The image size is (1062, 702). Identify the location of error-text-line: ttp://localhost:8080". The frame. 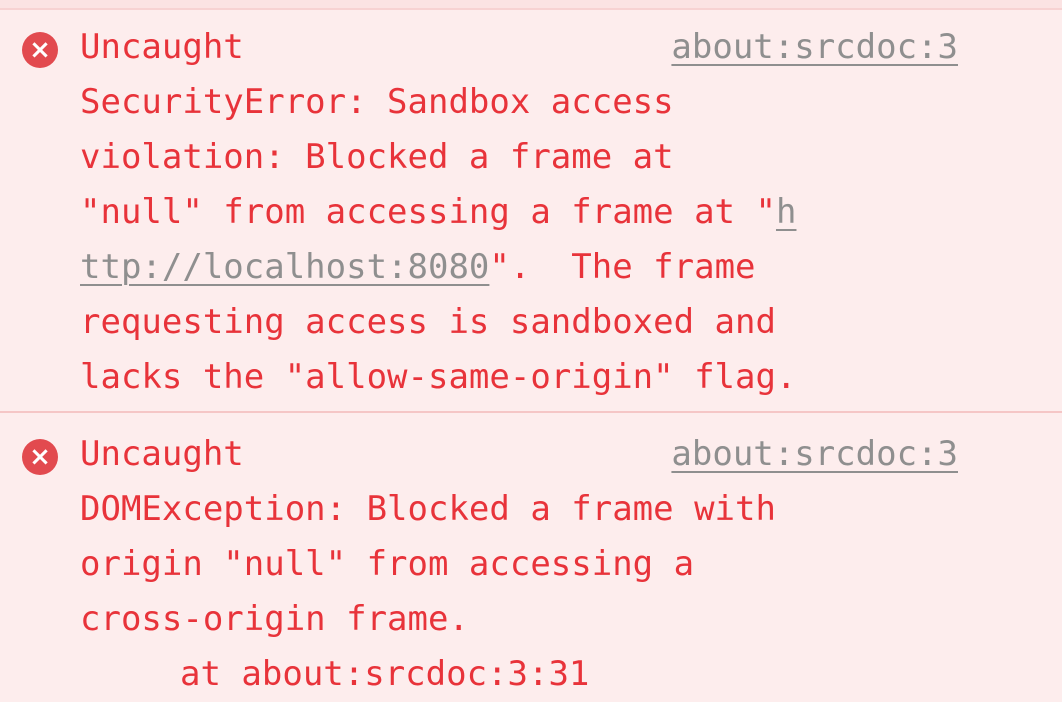
(521, 267).